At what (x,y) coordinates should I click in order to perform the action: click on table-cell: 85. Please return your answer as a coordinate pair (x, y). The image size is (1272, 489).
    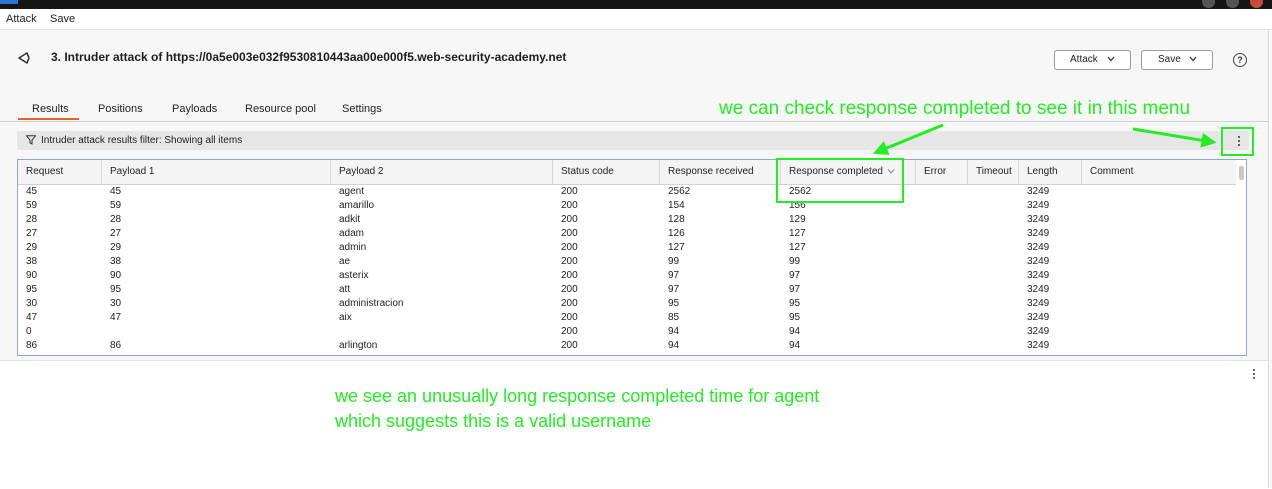
    Looking at the image, I should click on (674, 317).